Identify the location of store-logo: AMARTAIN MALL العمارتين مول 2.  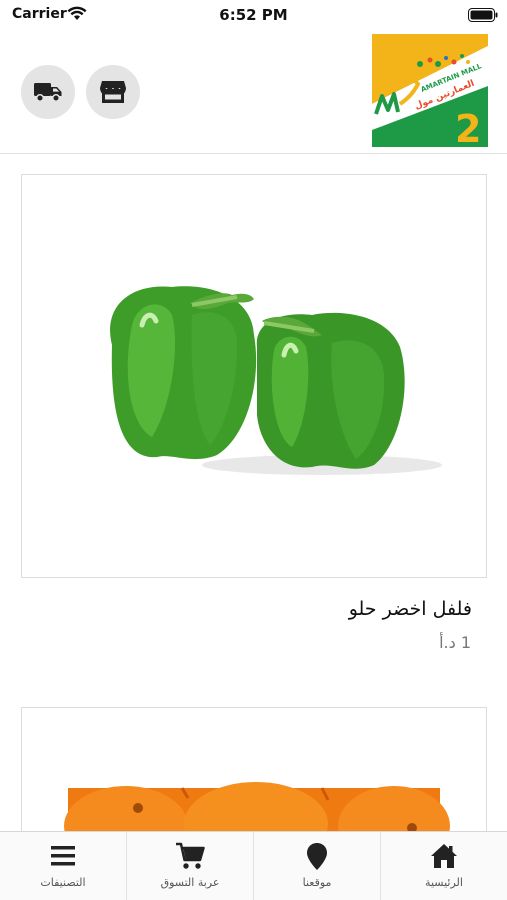
(430, 90).